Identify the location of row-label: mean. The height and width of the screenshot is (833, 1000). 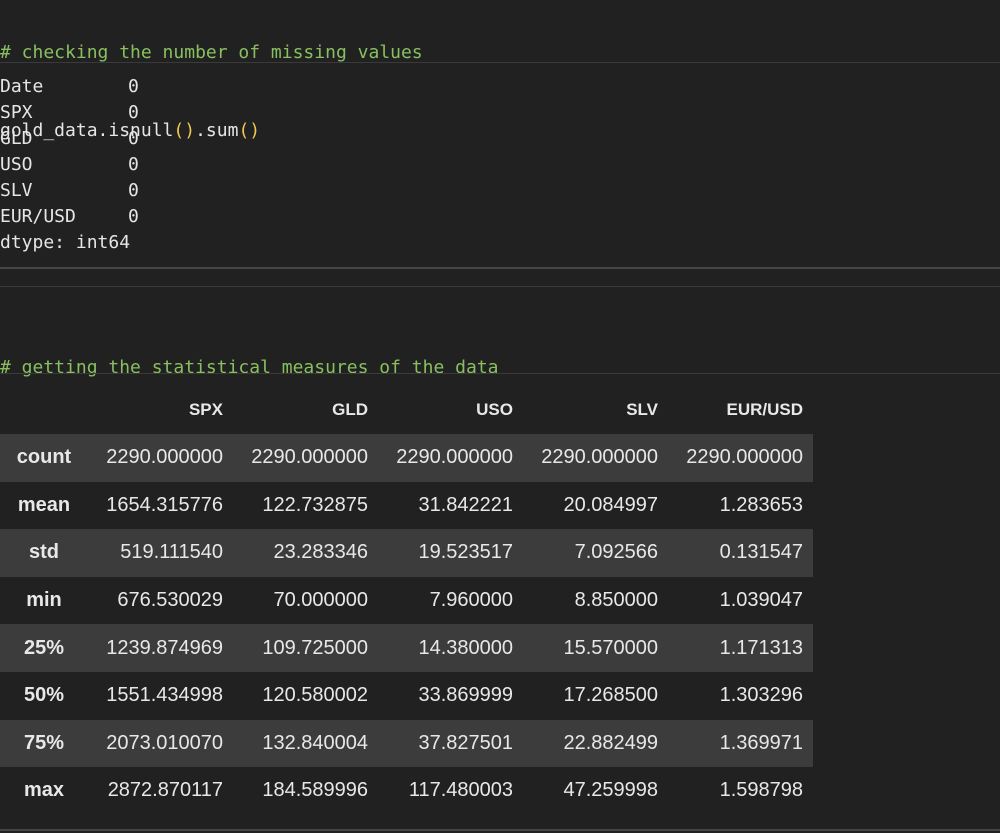
(44, 504).